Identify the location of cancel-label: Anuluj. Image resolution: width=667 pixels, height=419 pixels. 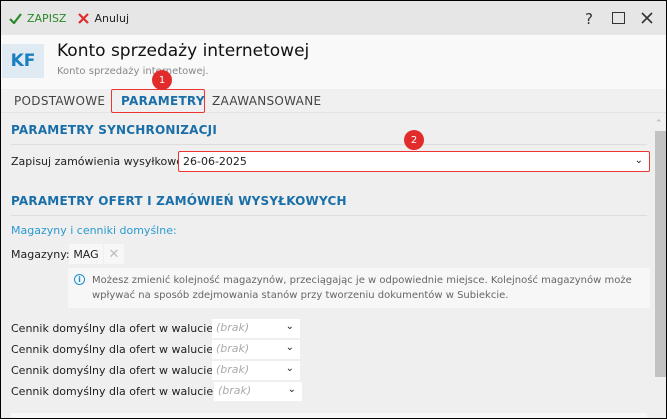
(112, 18).